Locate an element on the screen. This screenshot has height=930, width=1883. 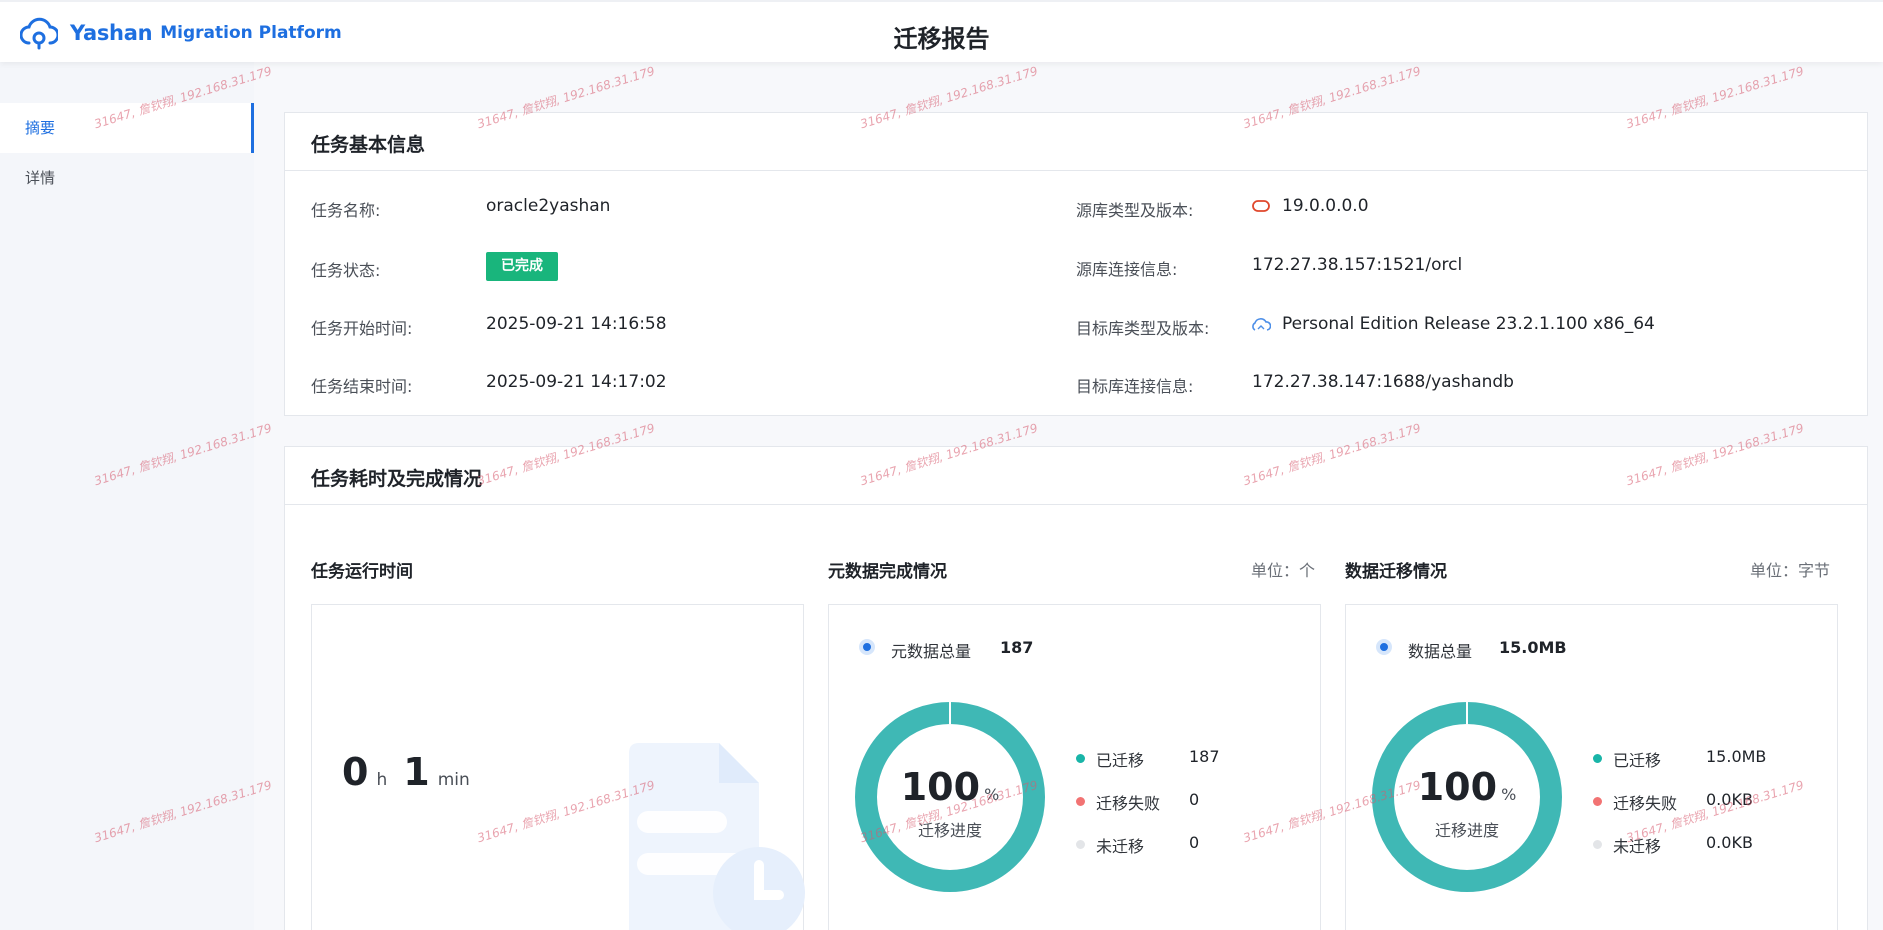
legend-value-pending: 0.0KB is located at coordinates (1729, 842).